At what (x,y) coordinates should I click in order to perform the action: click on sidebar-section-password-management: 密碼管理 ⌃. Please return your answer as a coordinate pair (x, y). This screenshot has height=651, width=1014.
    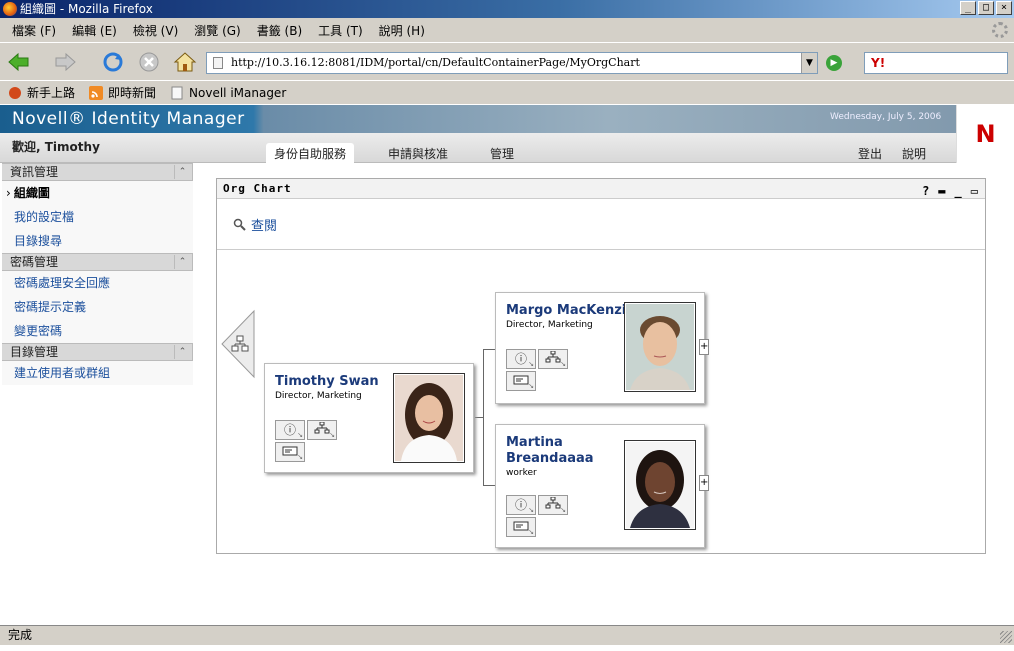
    Looking at the image, I should click on (97, 262).